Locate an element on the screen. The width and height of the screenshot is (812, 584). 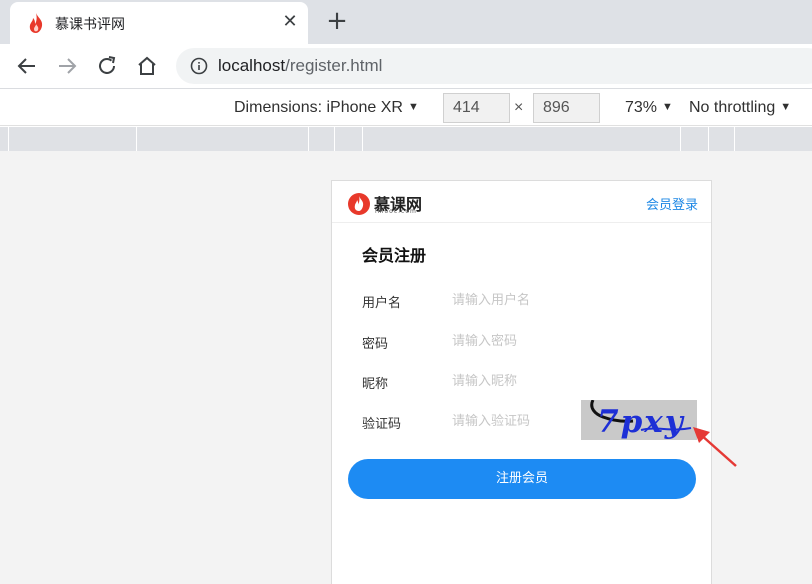
captcha-input is located at coordinates (512, 421).